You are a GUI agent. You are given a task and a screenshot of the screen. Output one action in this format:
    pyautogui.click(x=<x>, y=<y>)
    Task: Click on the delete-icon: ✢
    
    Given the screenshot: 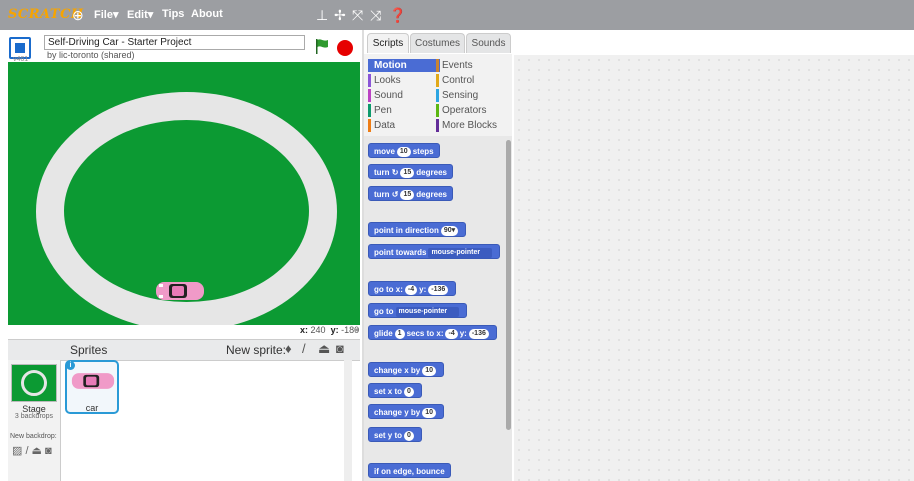 What is the action you would take?
    pyautogui.click(x=340, y=15)
    